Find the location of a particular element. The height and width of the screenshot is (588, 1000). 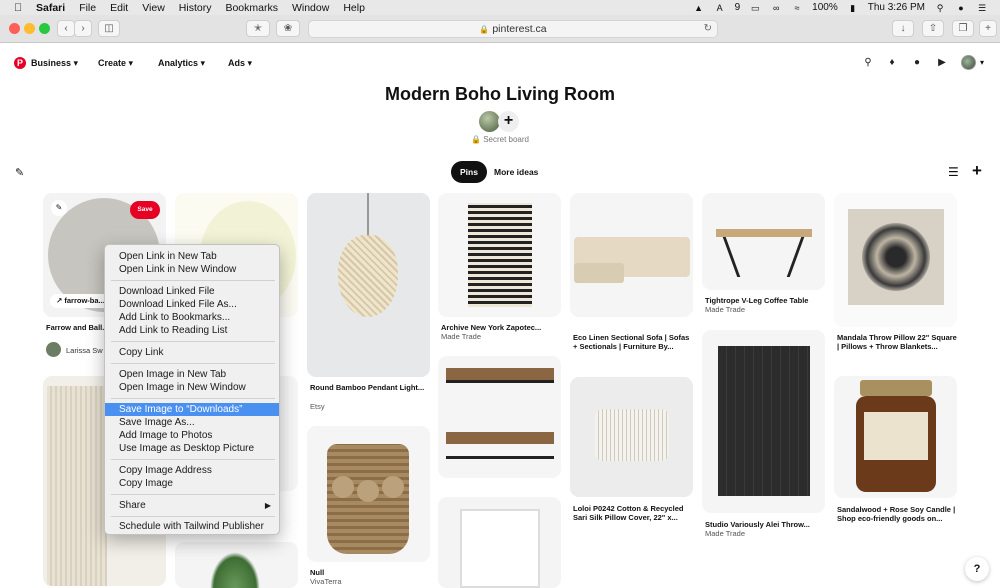

avatar is located at coordinates (53, 349).